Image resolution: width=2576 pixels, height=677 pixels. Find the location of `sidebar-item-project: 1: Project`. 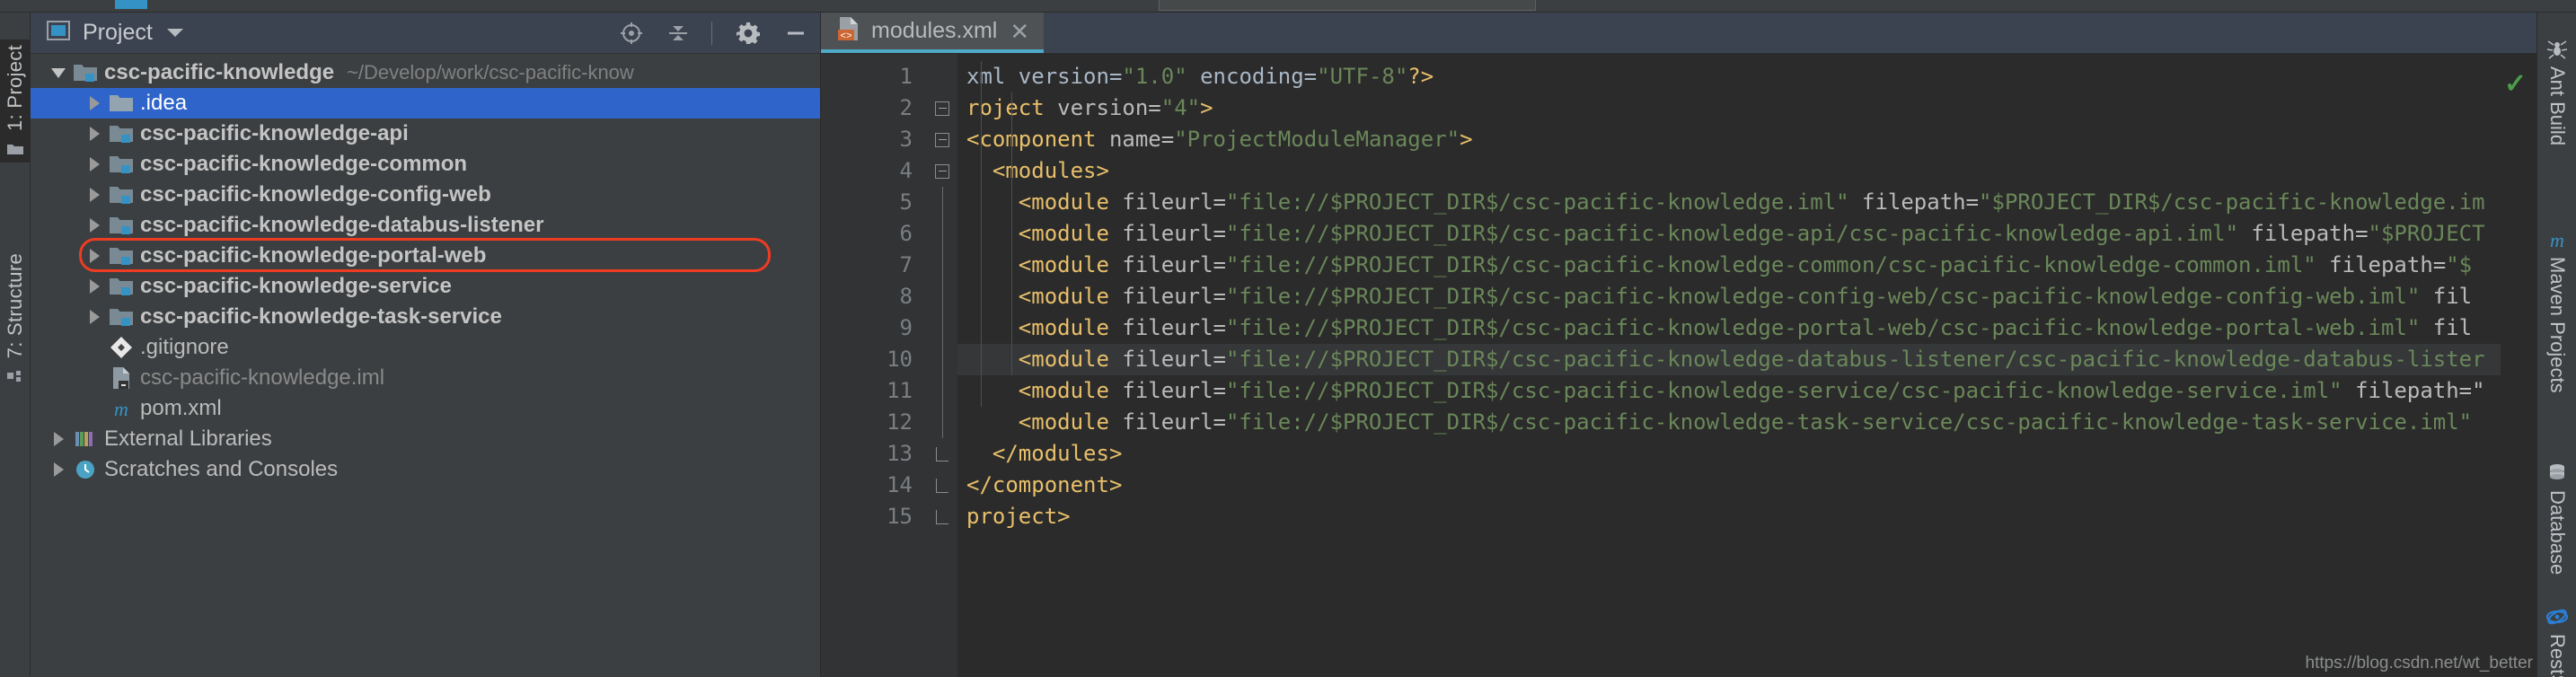

sidebar-item-project: 1: Project is located at coordinates (15, 101).